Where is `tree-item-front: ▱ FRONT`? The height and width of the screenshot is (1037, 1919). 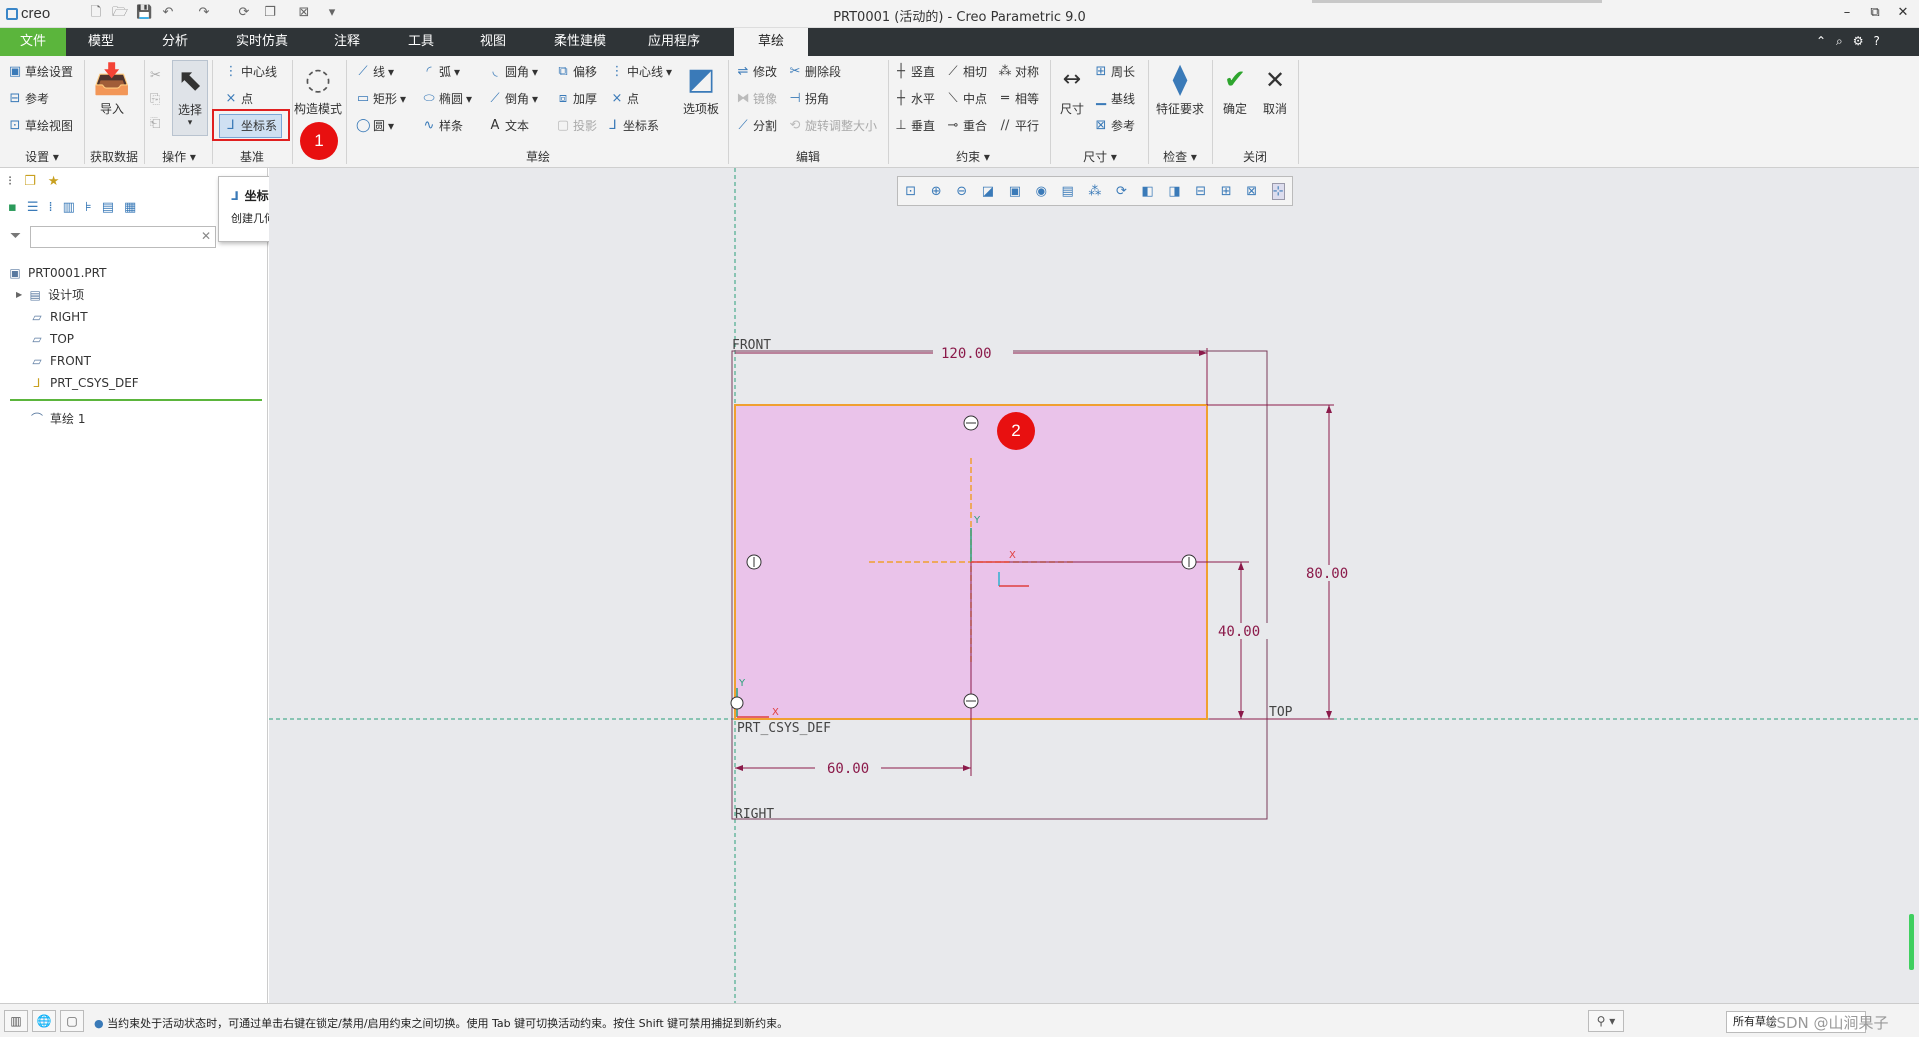 tree-item-front: ▱ FRONT is located at coordinates (135, 361).